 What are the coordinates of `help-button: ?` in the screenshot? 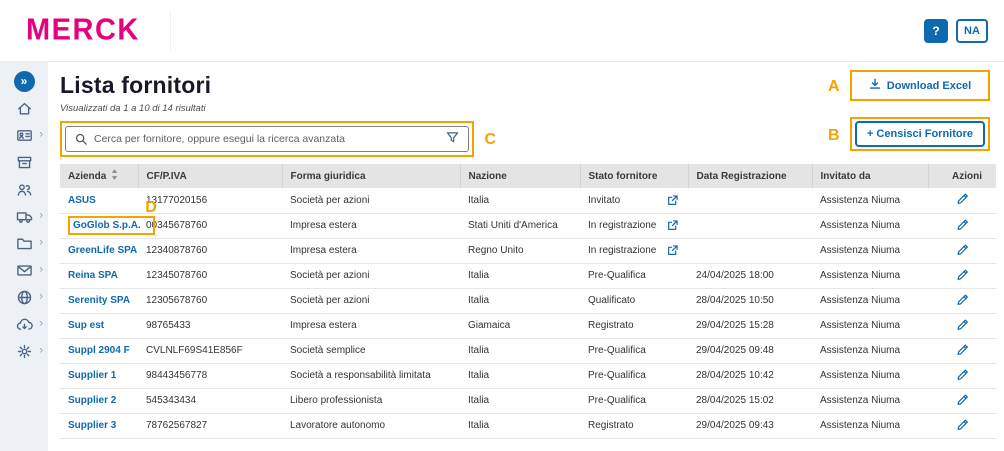 It's located at (936, 30).